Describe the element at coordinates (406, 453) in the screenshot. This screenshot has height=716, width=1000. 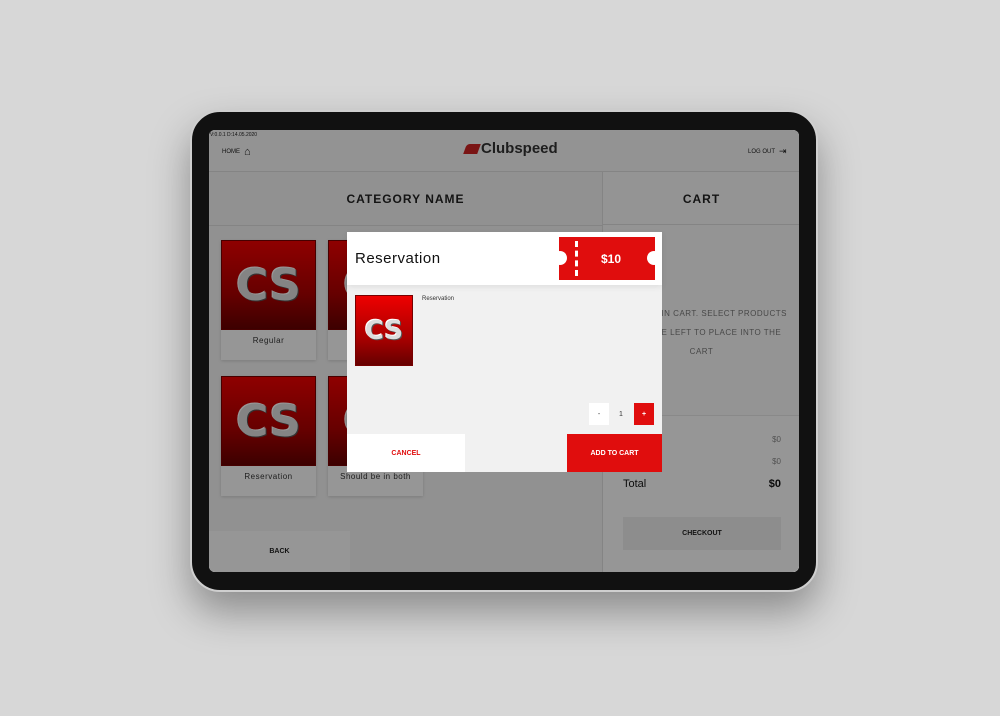
I see `cancel-button: CANCEL` at that location.